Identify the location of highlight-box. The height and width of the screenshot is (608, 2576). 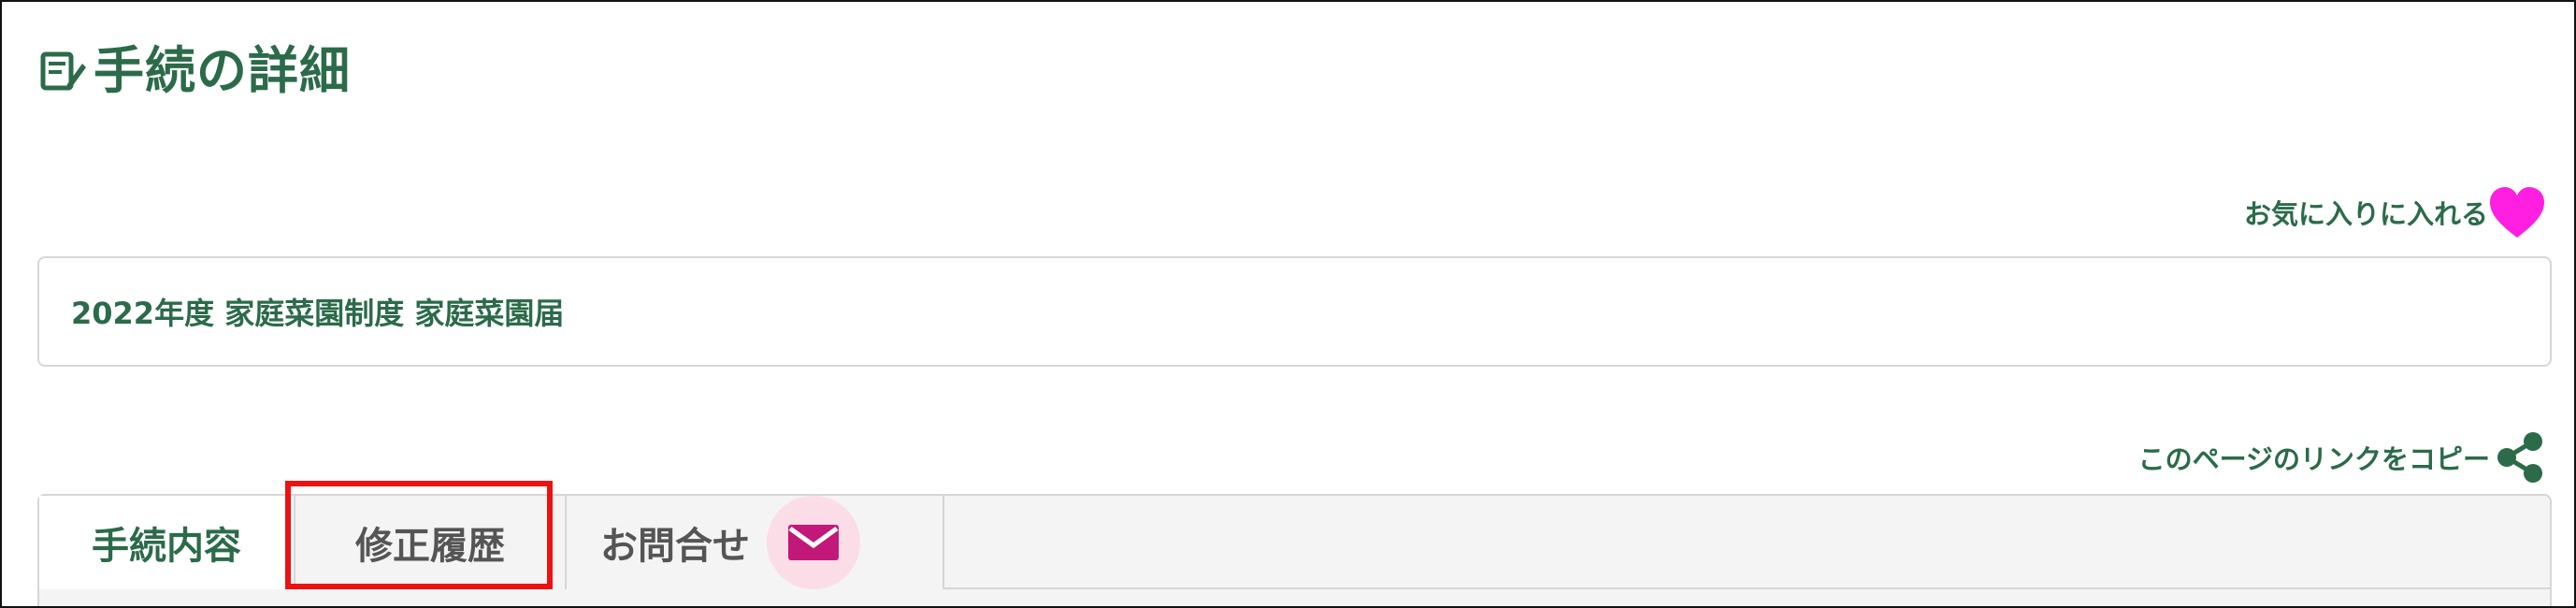
(419, 535).